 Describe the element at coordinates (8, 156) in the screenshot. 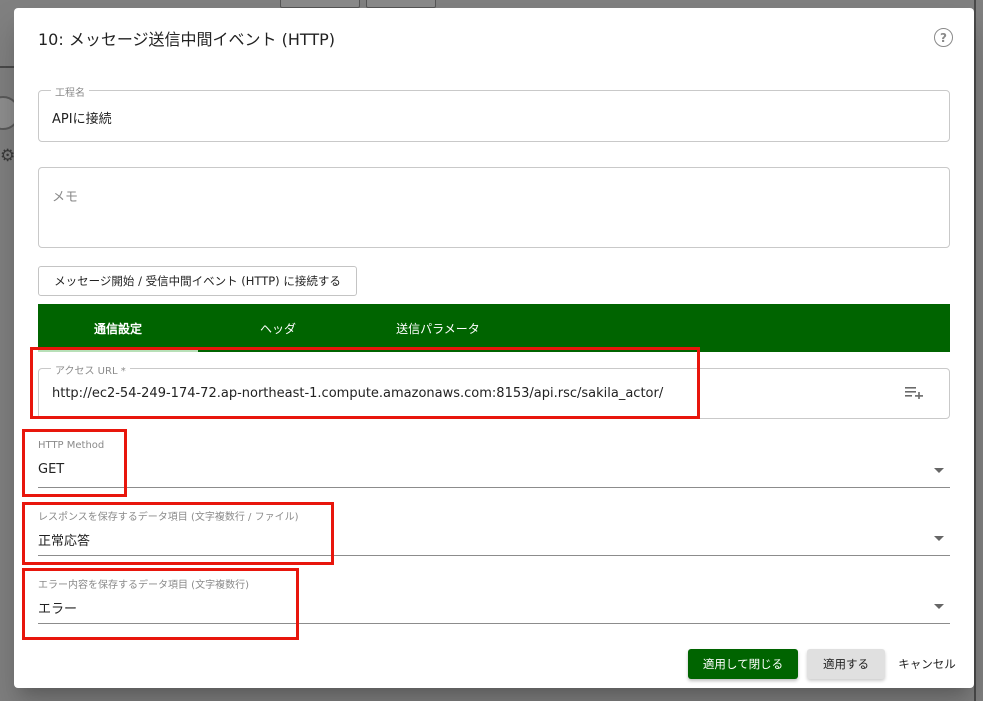

I see `gear-icon: ⚙` at that location.